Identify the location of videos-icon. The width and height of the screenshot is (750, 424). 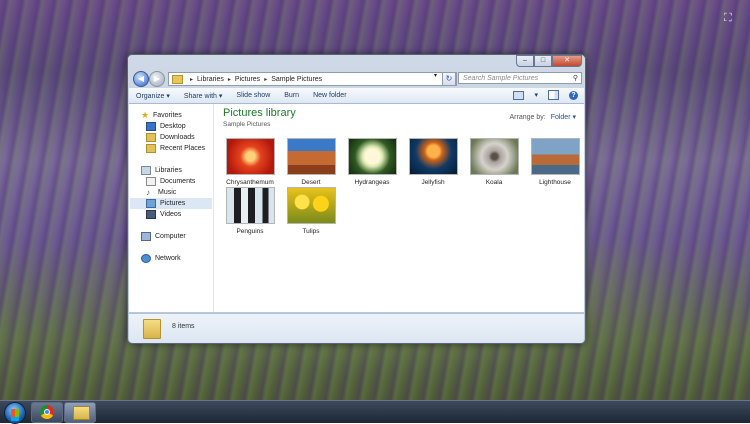
(151, 214).